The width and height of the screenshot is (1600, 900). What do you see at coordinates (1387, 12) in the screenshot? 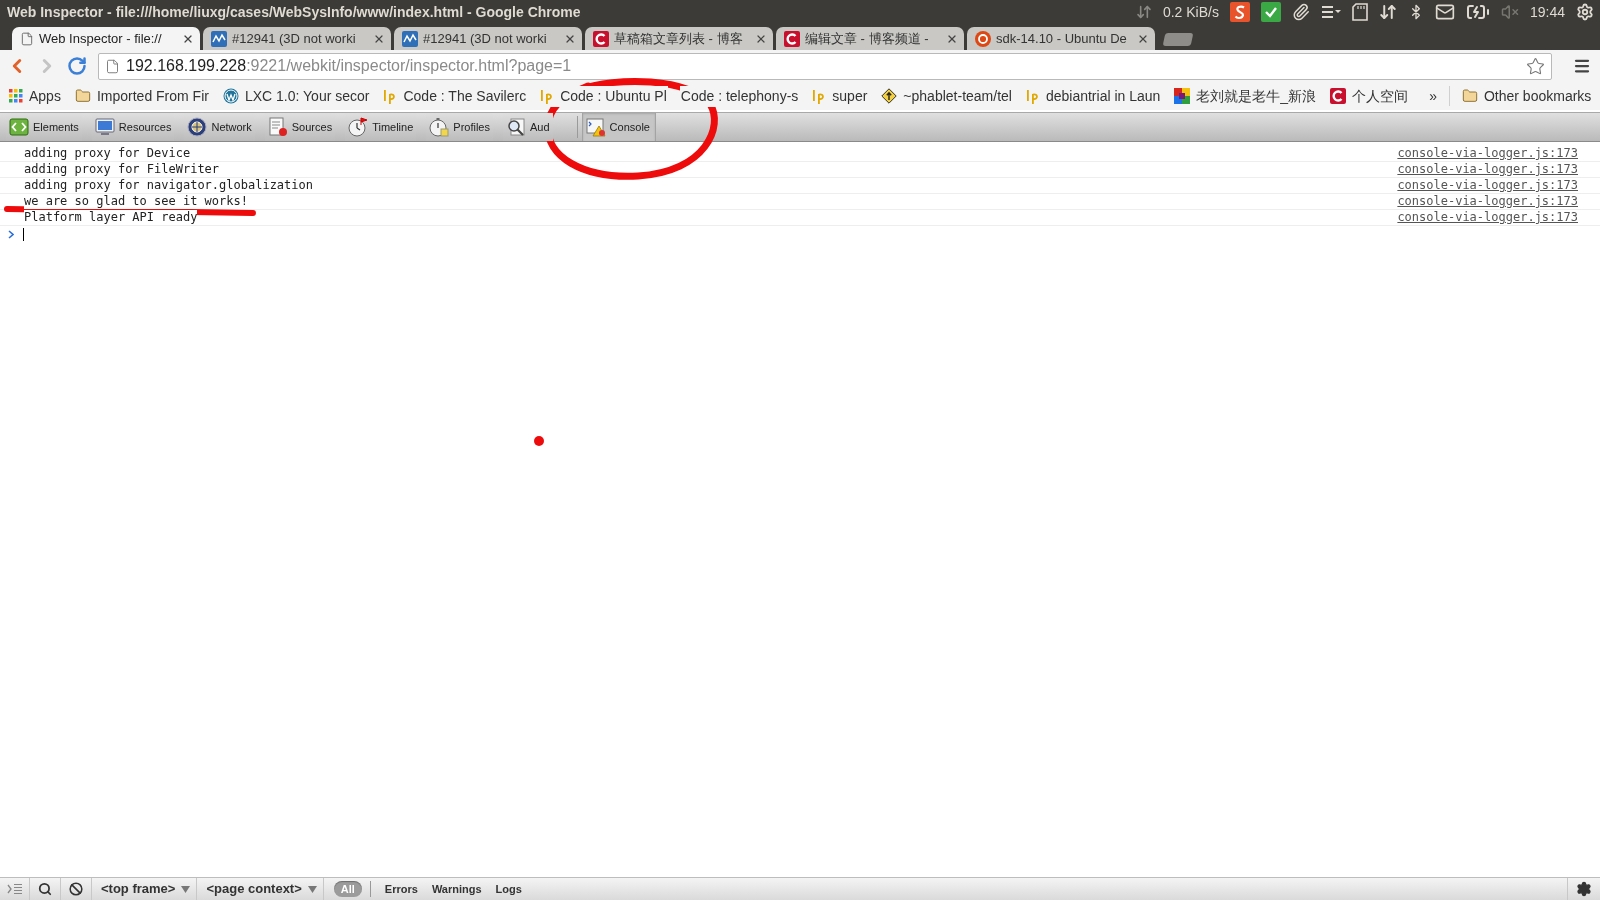
I see `up-down-arrows-icon` at bounding box center [1387, 12].